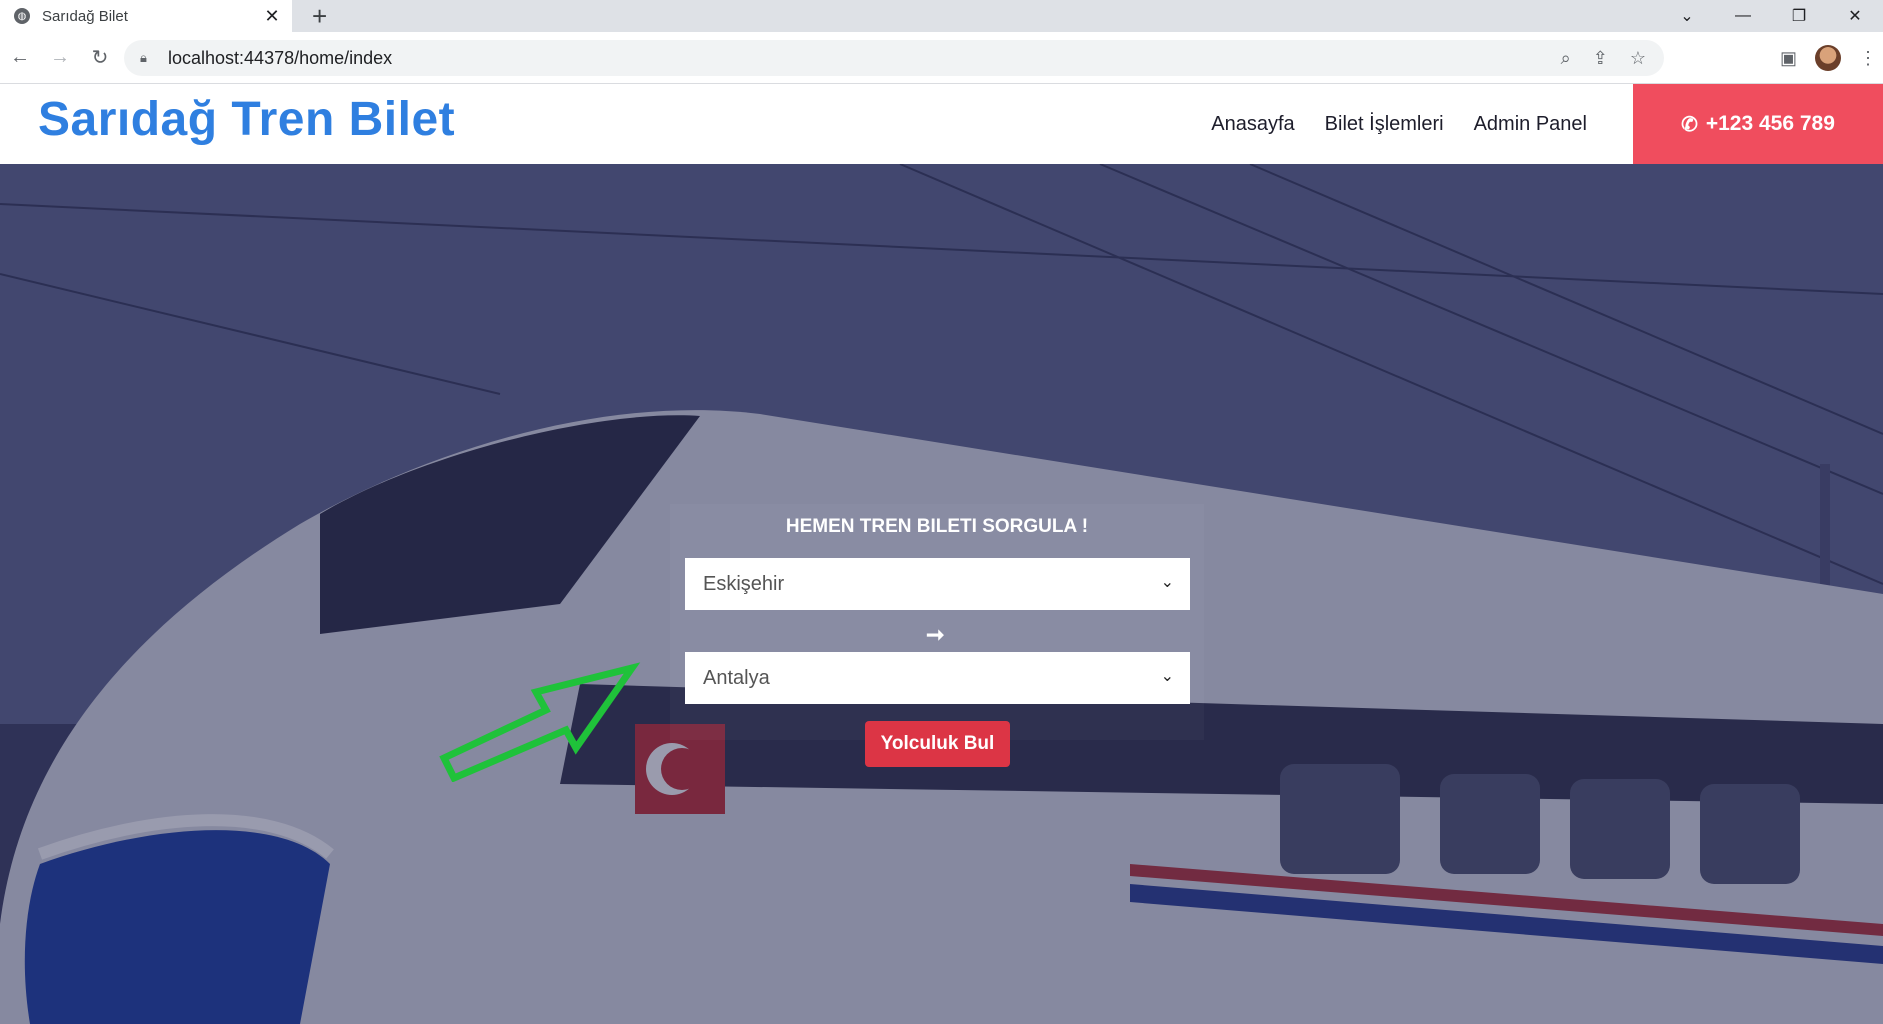 Image resolution: width=1883 pixels, height=1024 pixels. I want to click on window-controls: ⌄ — ❐ ✕, so click(1771, 16).